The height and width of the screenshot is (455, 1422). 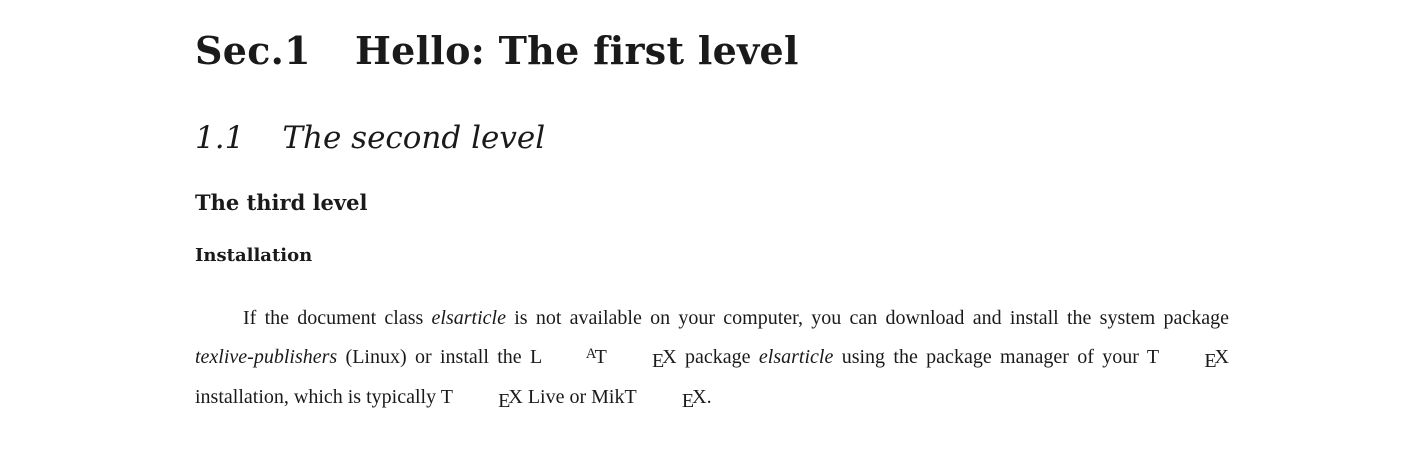 I want to click on latex-logo: L AT EX, so click(x=603, y=358).